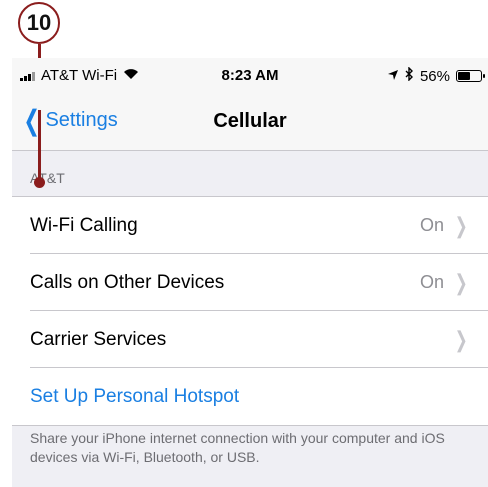 The image size is (488, 487). I want to click on callout-badge: 10, so click(39, 23).